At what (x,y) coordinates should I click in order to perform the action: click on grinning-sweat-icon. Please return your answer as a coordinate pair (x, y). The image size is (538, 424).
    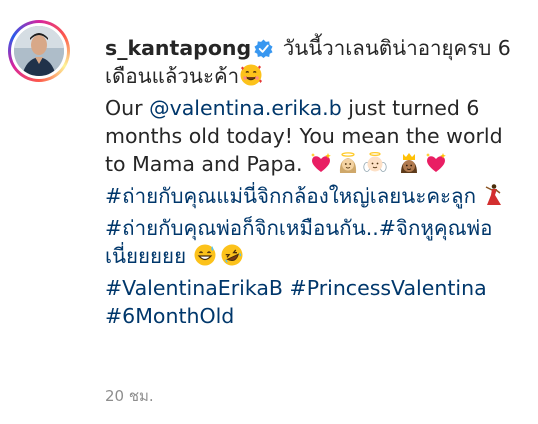
    Looking at the image, I should click on (205, 258).